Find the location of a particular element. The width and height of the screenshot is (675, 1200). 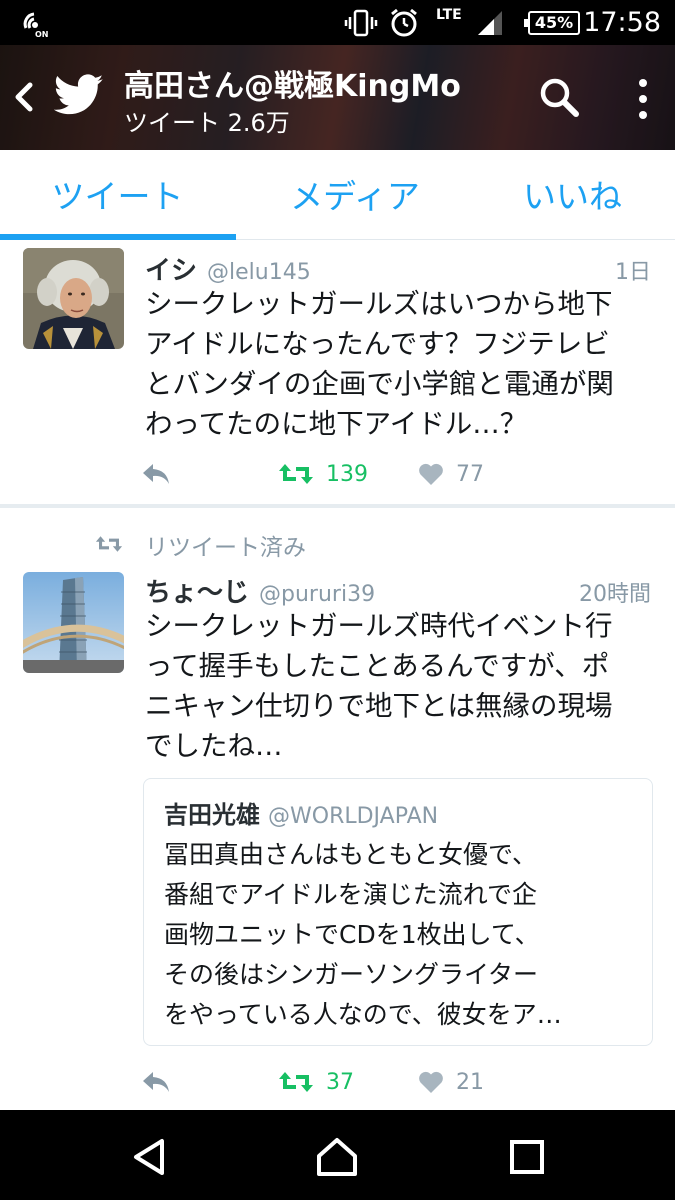

tweet-count: ツイート 2.6万 is located at coordinates (207, 123).